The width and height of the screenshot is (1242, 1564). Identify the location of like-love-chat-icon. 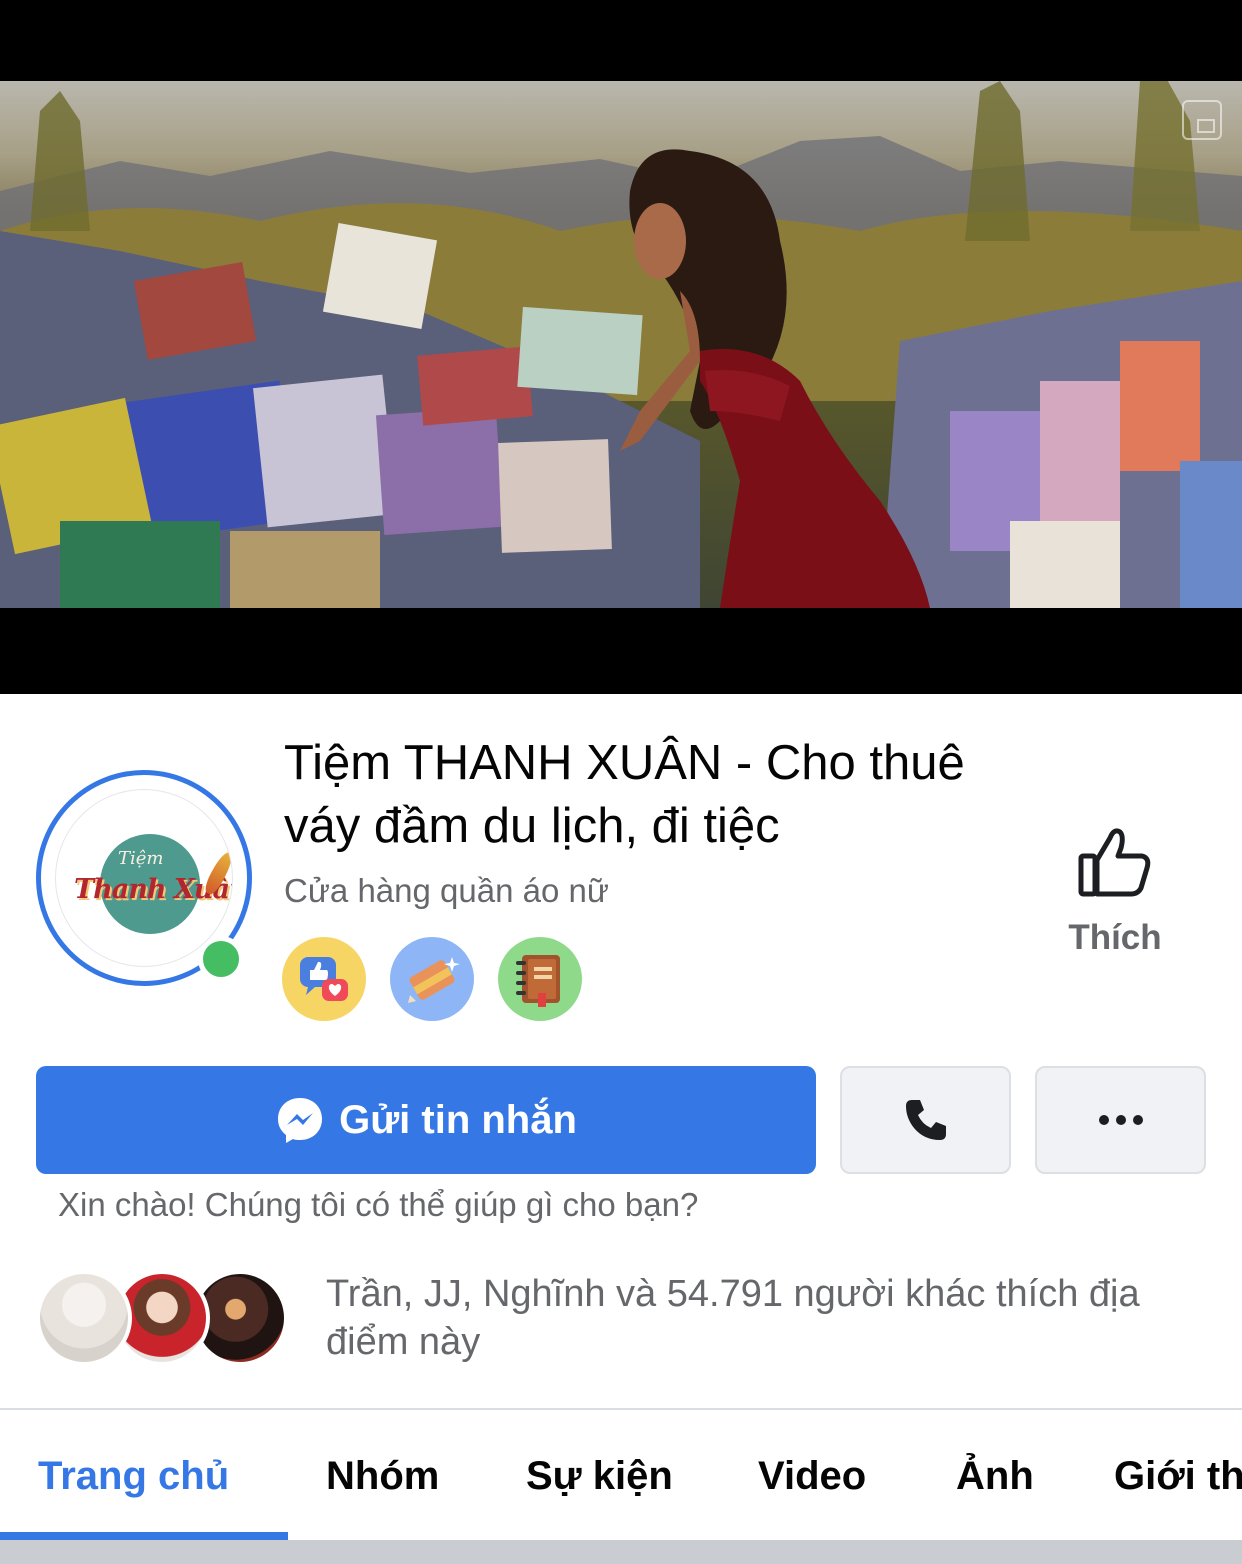
(324, 979).